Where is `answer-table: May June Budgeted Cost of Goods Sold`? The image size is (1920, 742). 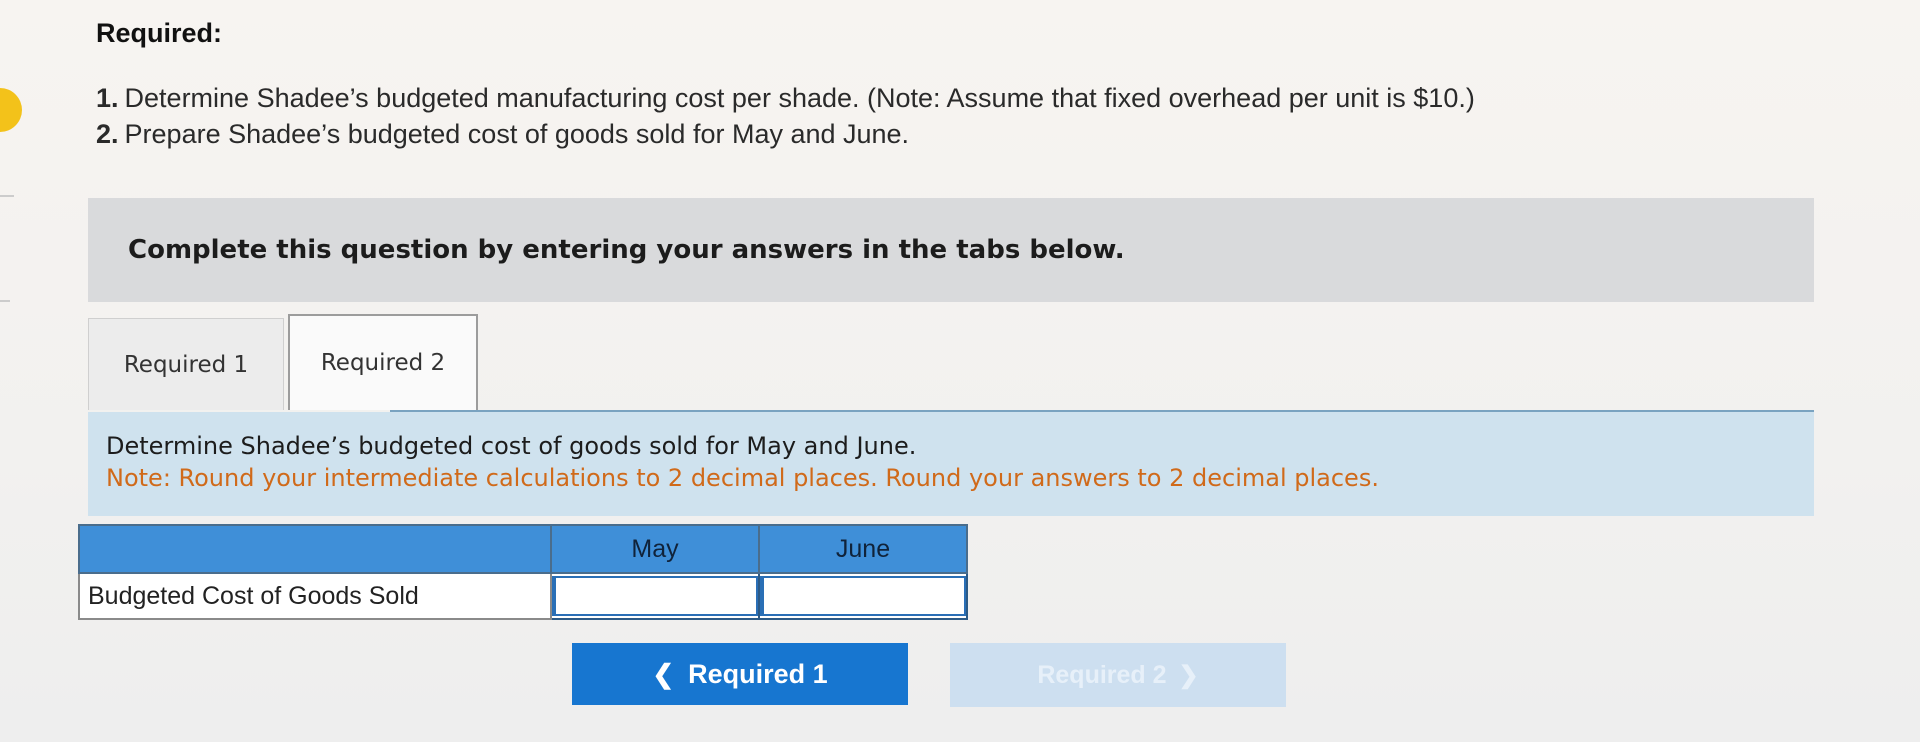 answer-table: May June Budgeted Cost of Goods Sold is located at coordinates (523, 572).